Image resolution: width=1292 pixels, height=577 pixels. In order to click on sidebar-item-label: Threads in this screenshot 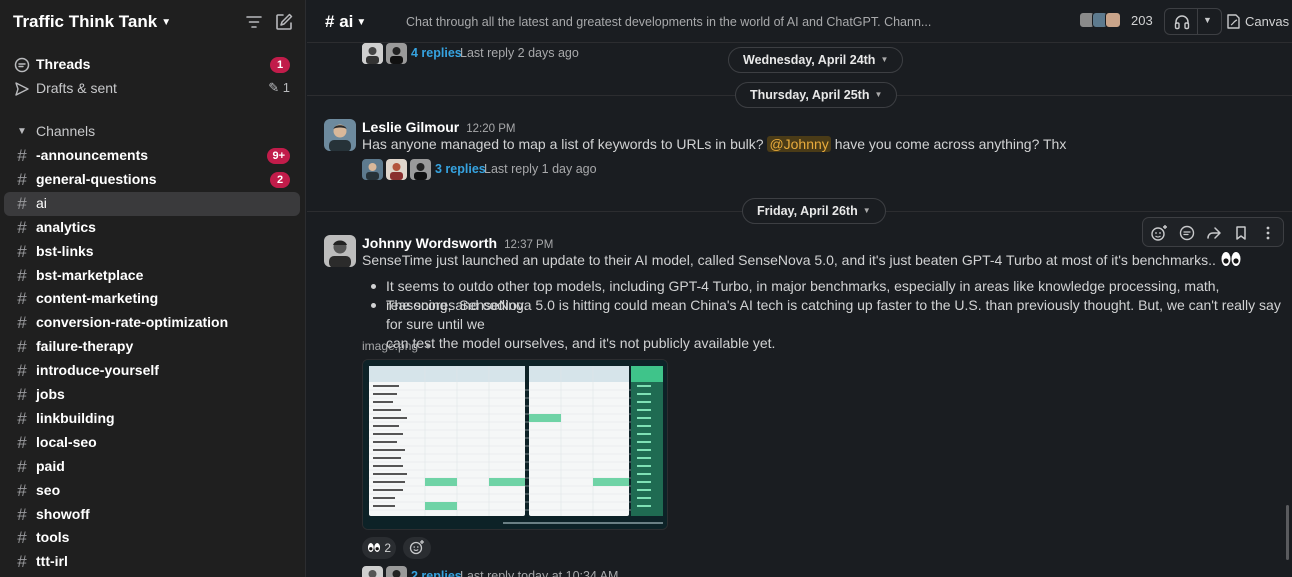, I will do `click(63, 64)`.